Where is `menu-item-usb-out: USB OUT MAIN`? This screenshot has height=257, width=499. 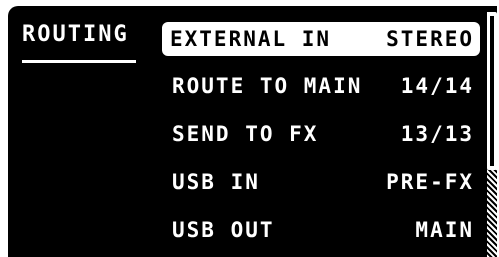 menu-item-usb-out: USB OUT MAIN is located at coordinates (321, 230).